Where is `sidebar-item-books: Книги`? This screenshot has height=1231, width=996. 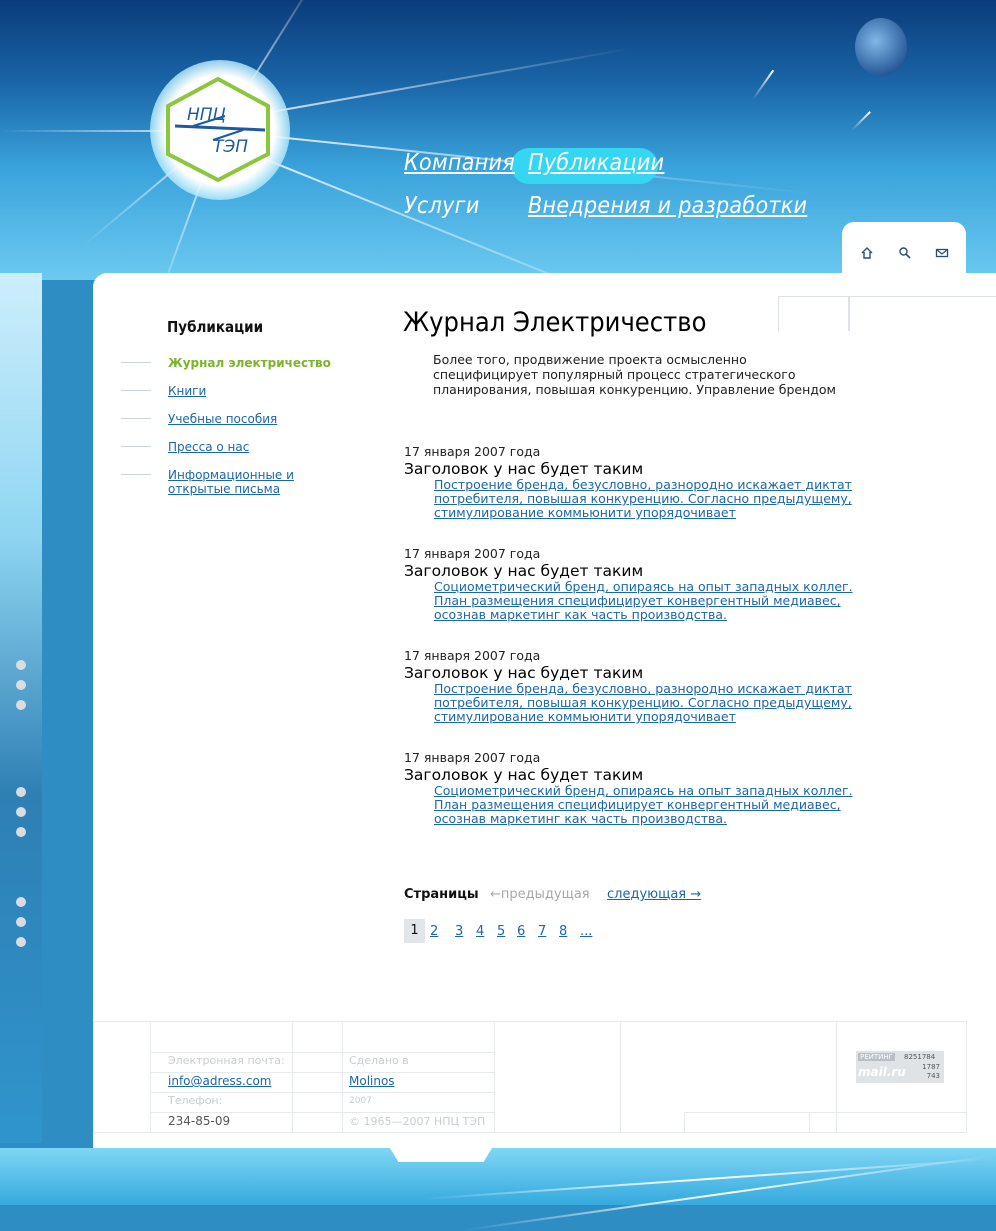 sidebar-item-books: Книги is located at coordinates (263, 391).